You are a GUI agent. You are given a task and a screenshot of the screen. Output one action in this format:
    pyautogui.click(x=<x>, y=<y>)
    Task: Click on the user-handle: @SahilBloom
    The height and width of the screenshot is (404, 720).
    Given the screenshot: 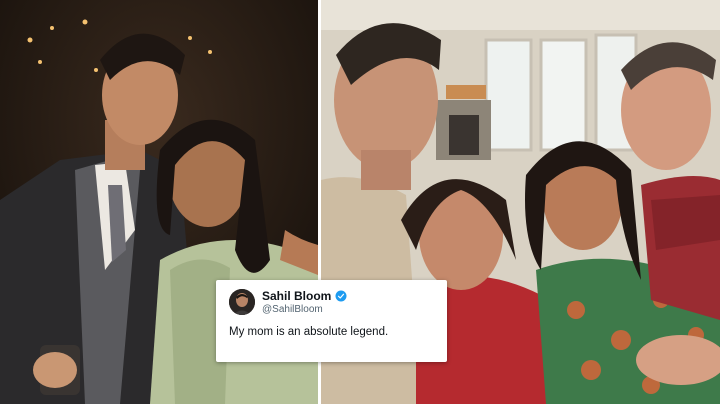 What is the action you would take?
    pyautogui.click(x=292, y=309)
    